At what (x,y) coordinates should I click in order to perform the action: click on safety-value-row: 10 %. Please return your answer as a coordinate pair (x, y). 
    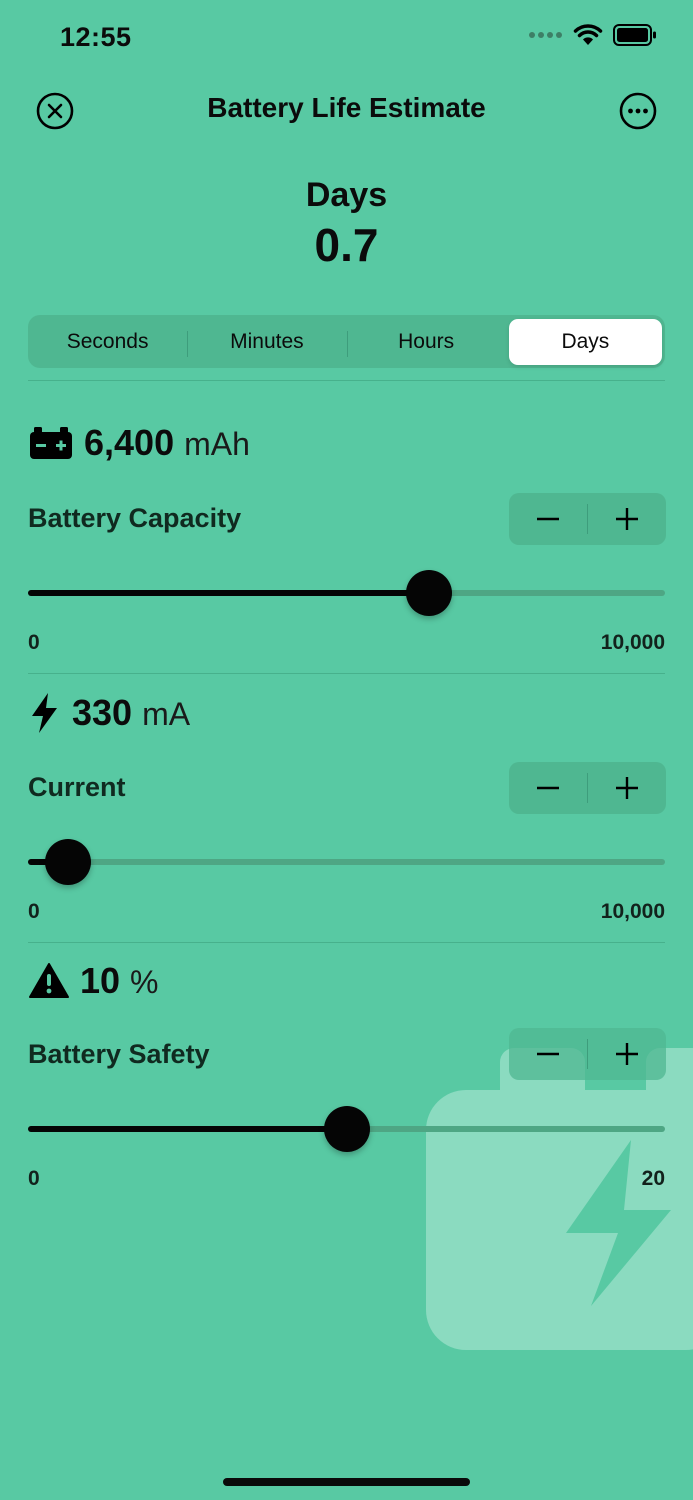
    Looking at the image, I should click on (93, 981).